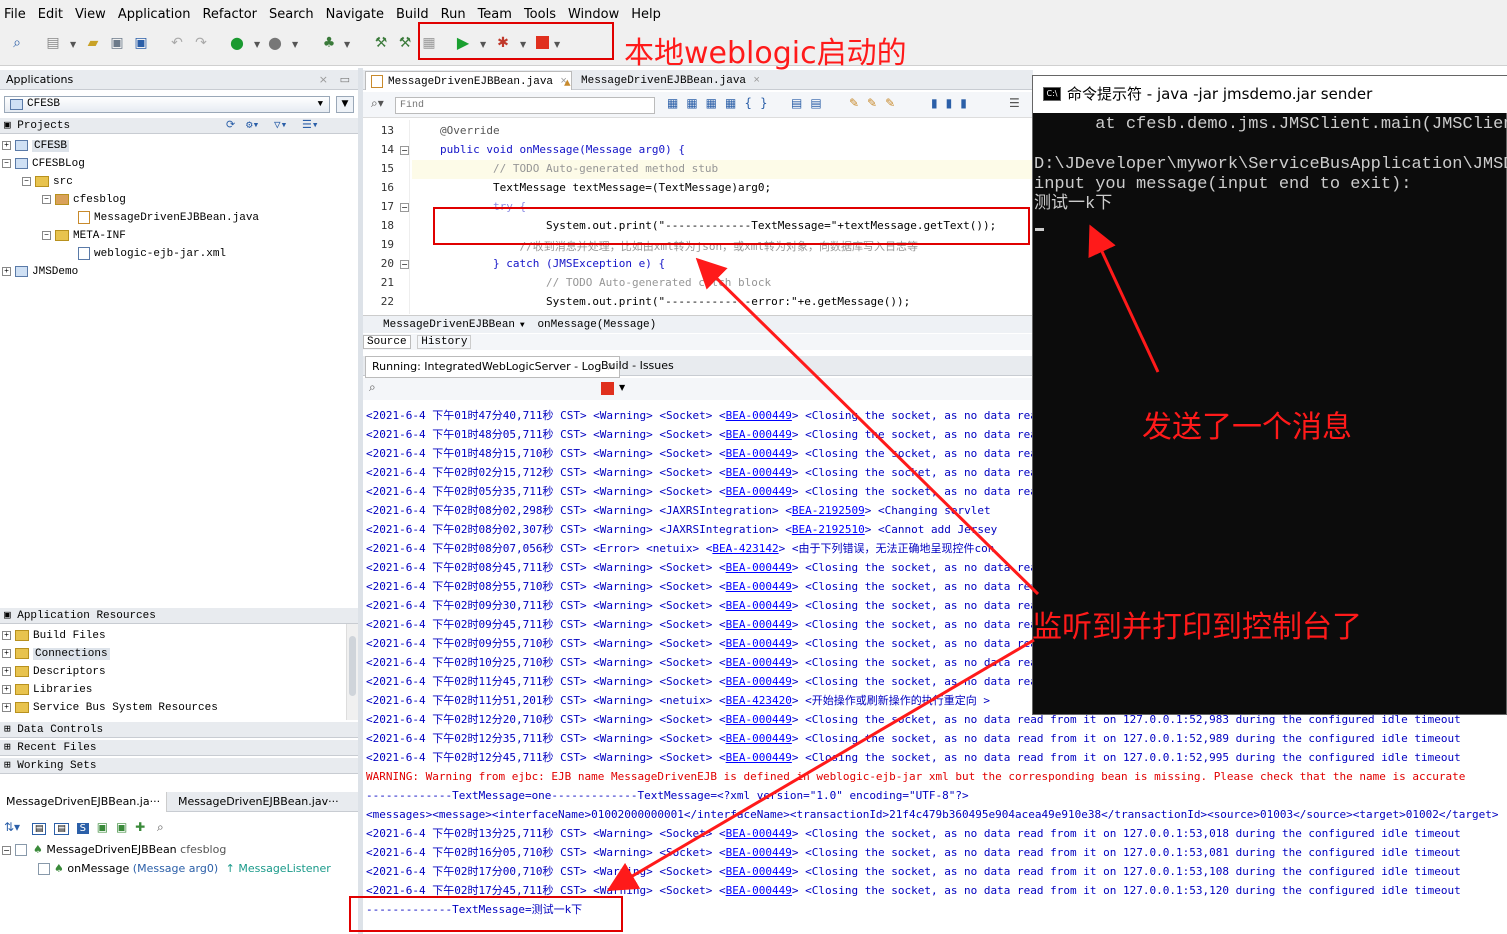 The image size is (1507, 934). Describe the element at coordinates (1124, 298) in the screenshot. I see `arrow-to-cmd` at that location.